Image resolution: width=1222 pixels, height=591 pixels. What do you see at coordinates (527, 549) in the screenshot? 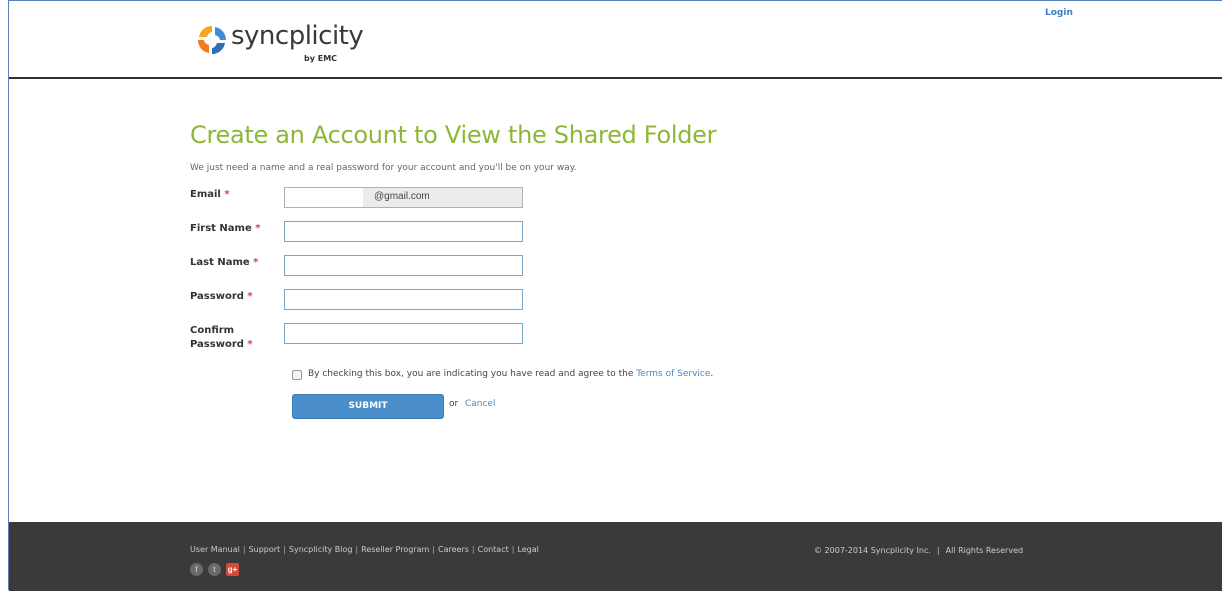
I see `footer-link-legal: Legal` at bounding box center [527, 549].